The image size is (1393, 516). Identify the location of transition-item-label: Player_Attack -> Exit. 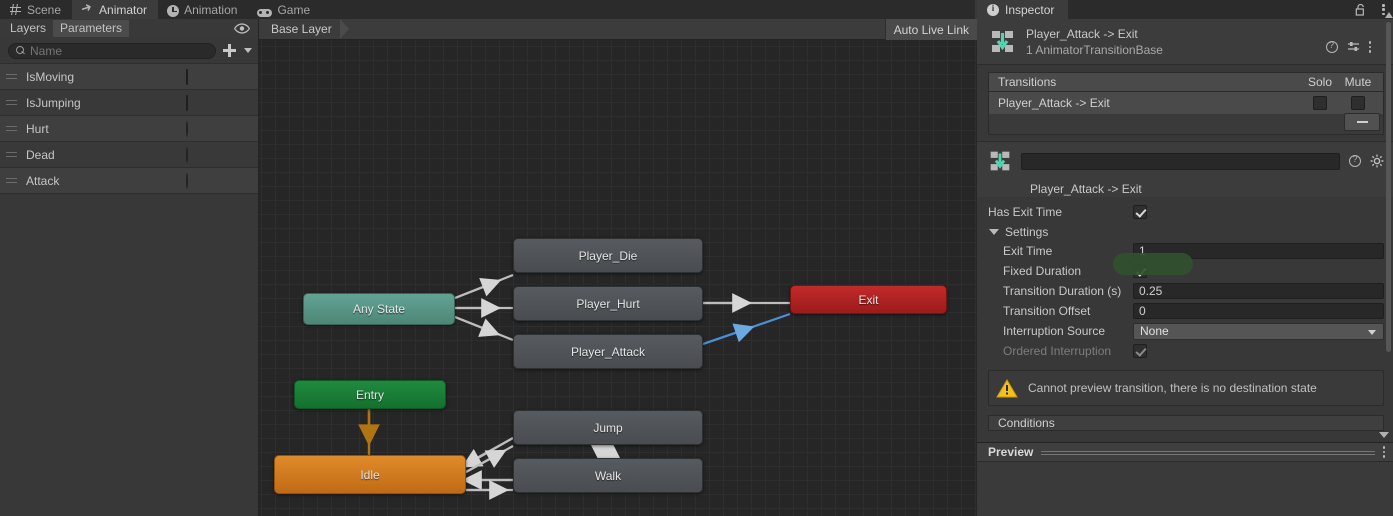
(1054, 103).